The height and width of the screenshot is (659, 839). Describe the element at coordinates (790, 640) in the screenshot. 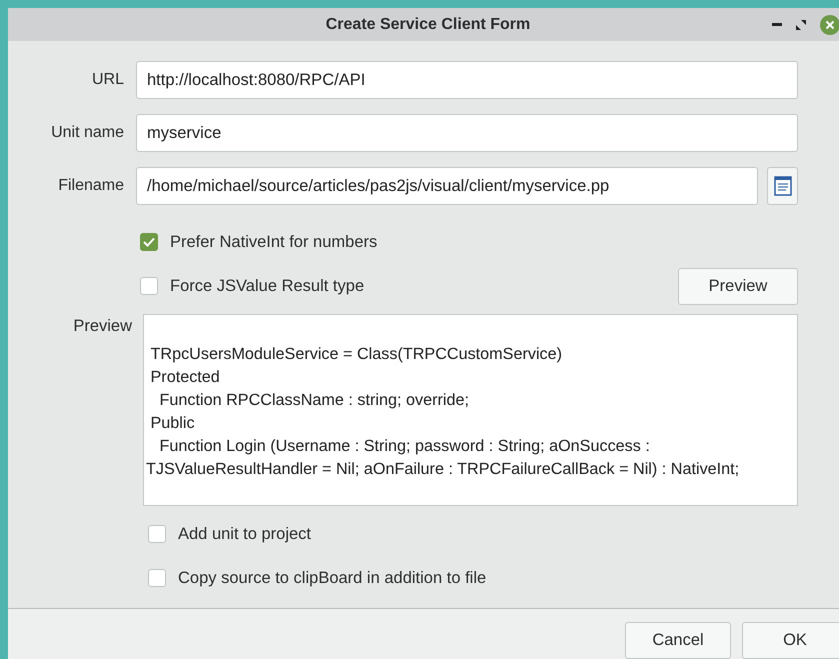

I see `dialog-button: OK` at that location.